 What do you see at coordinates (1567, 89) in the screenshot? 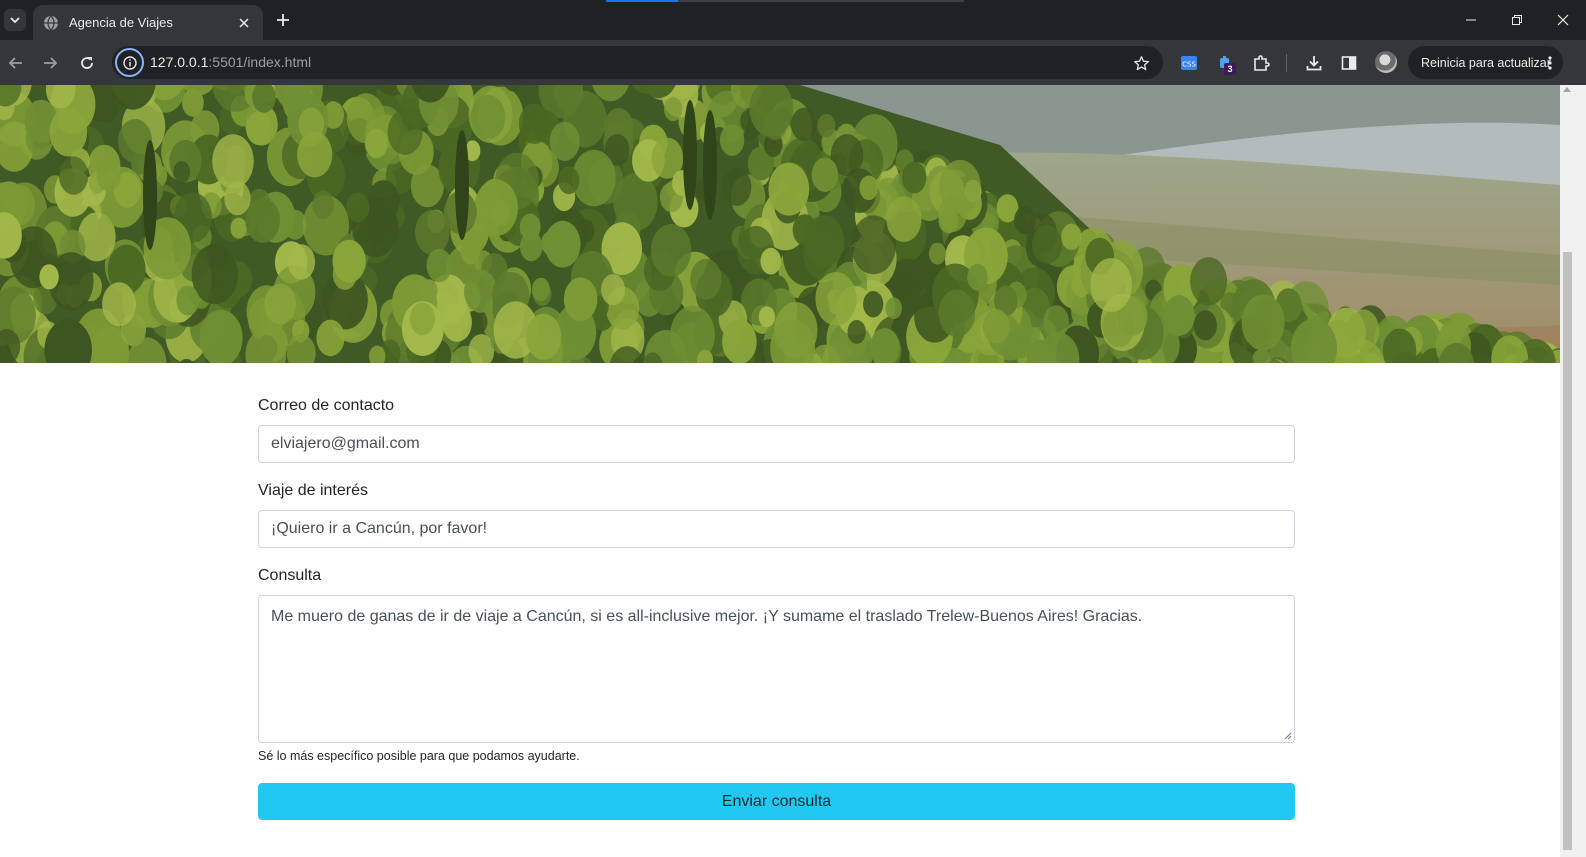
I see `scroll-up-arrow` at bounding box center [1567, 89].